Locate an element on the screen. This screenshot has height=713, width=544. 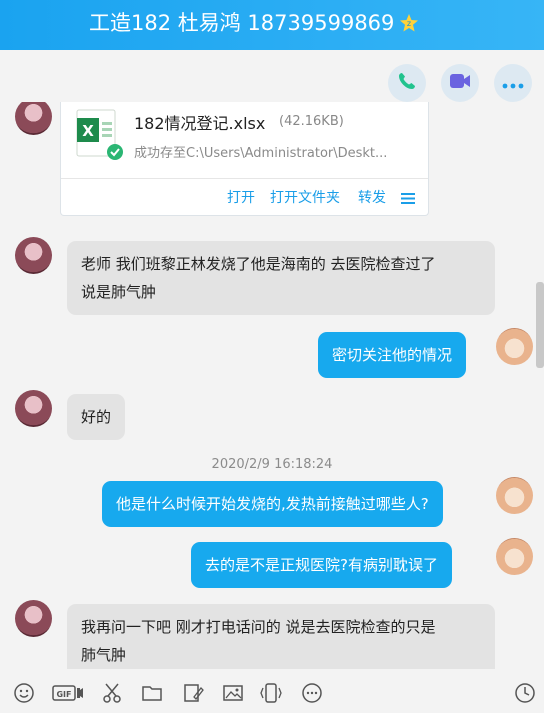
outgoing-message: 密切关注他的情况 is located at coordinates (392, 355).